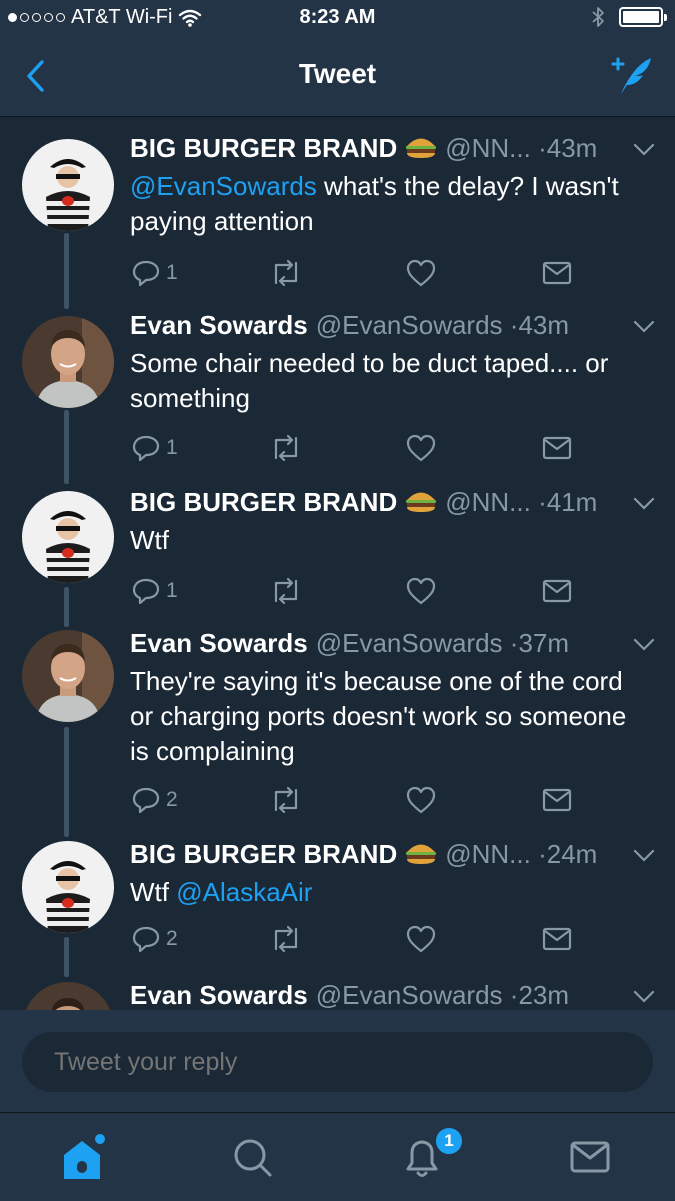 This screenshot has width=675, height=1201. I want to click on battery-icon, so click(643, 17).